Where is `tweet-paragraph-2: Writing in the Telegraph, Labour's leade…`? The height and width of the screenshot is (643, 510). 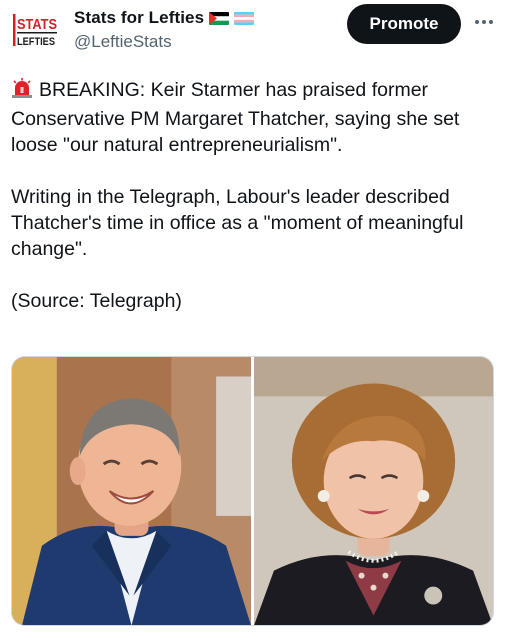 tweet-paragraph-2: Writing in the Telegraph, Labour's leade… is located at coordinates (237, 223).